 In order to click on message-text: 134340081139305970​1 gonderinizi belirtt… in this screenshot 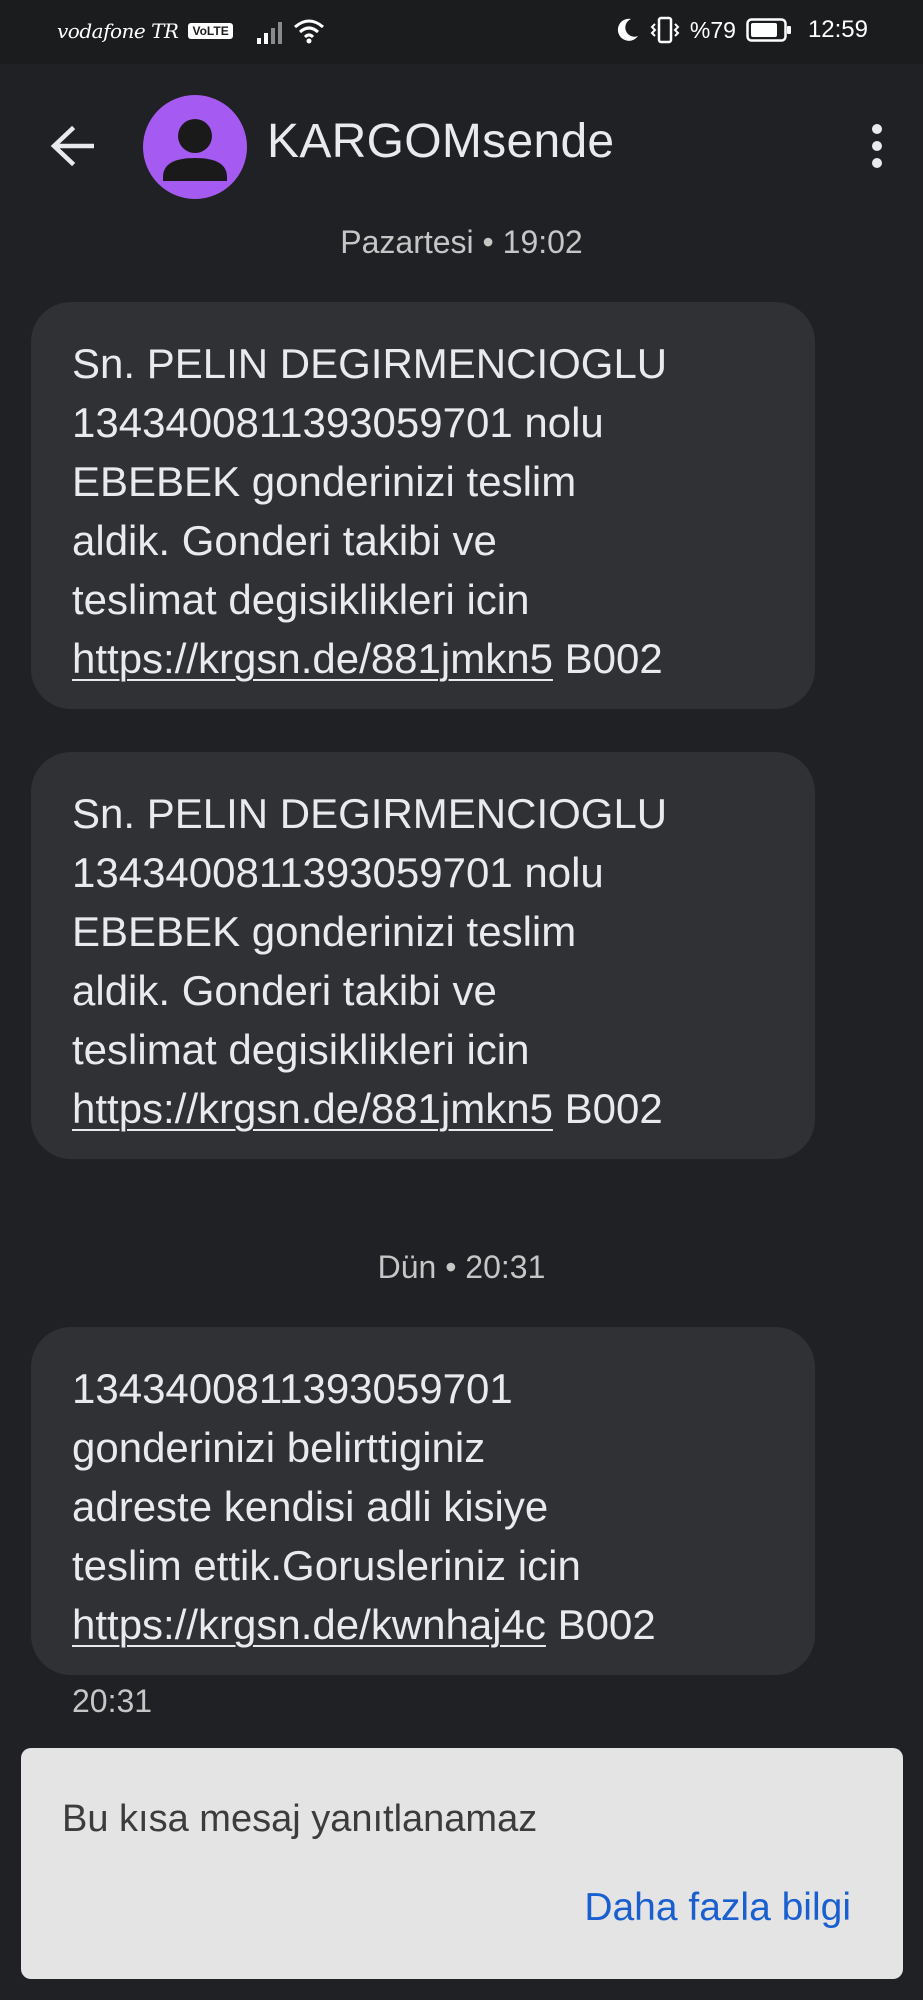, I will do `click(423, 1506)`.